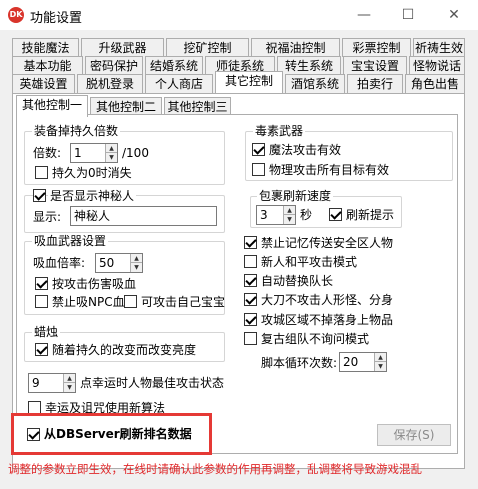 Image resolution: width=478 pixels, height=489 pixels. I want to click on tab-blessing-oil: 祝福油控制, so click(295, 47).